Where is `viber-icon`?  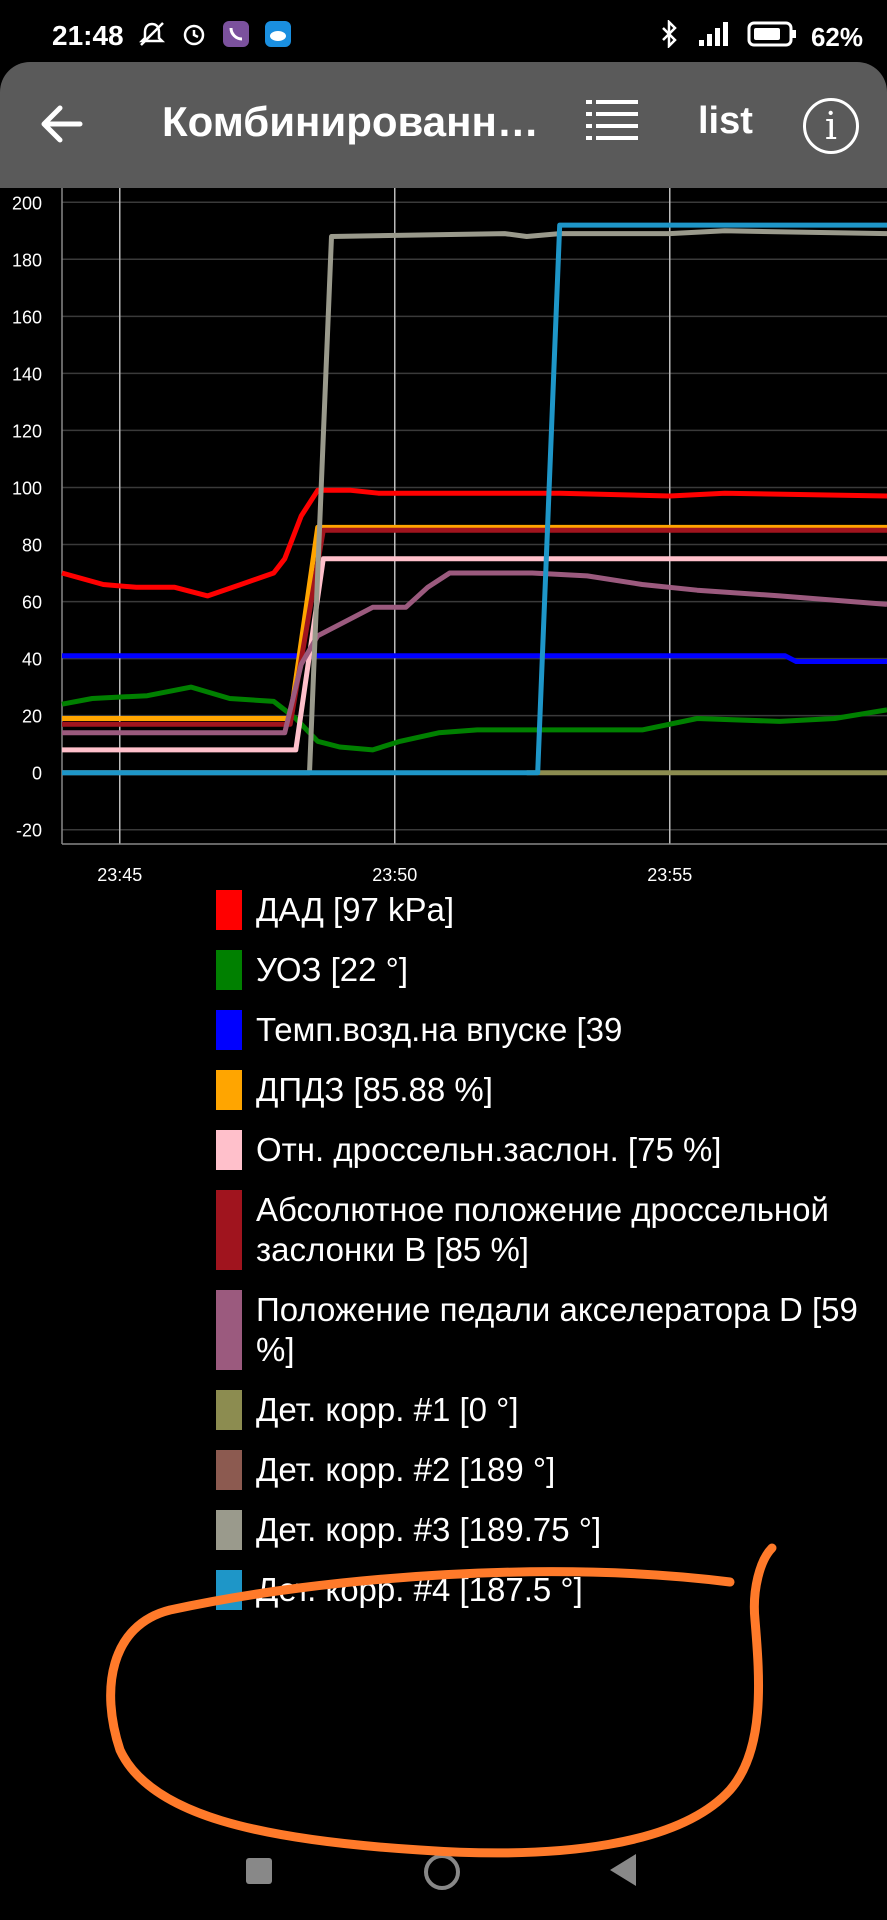 viber-icon is located at coordinates (236, 36).